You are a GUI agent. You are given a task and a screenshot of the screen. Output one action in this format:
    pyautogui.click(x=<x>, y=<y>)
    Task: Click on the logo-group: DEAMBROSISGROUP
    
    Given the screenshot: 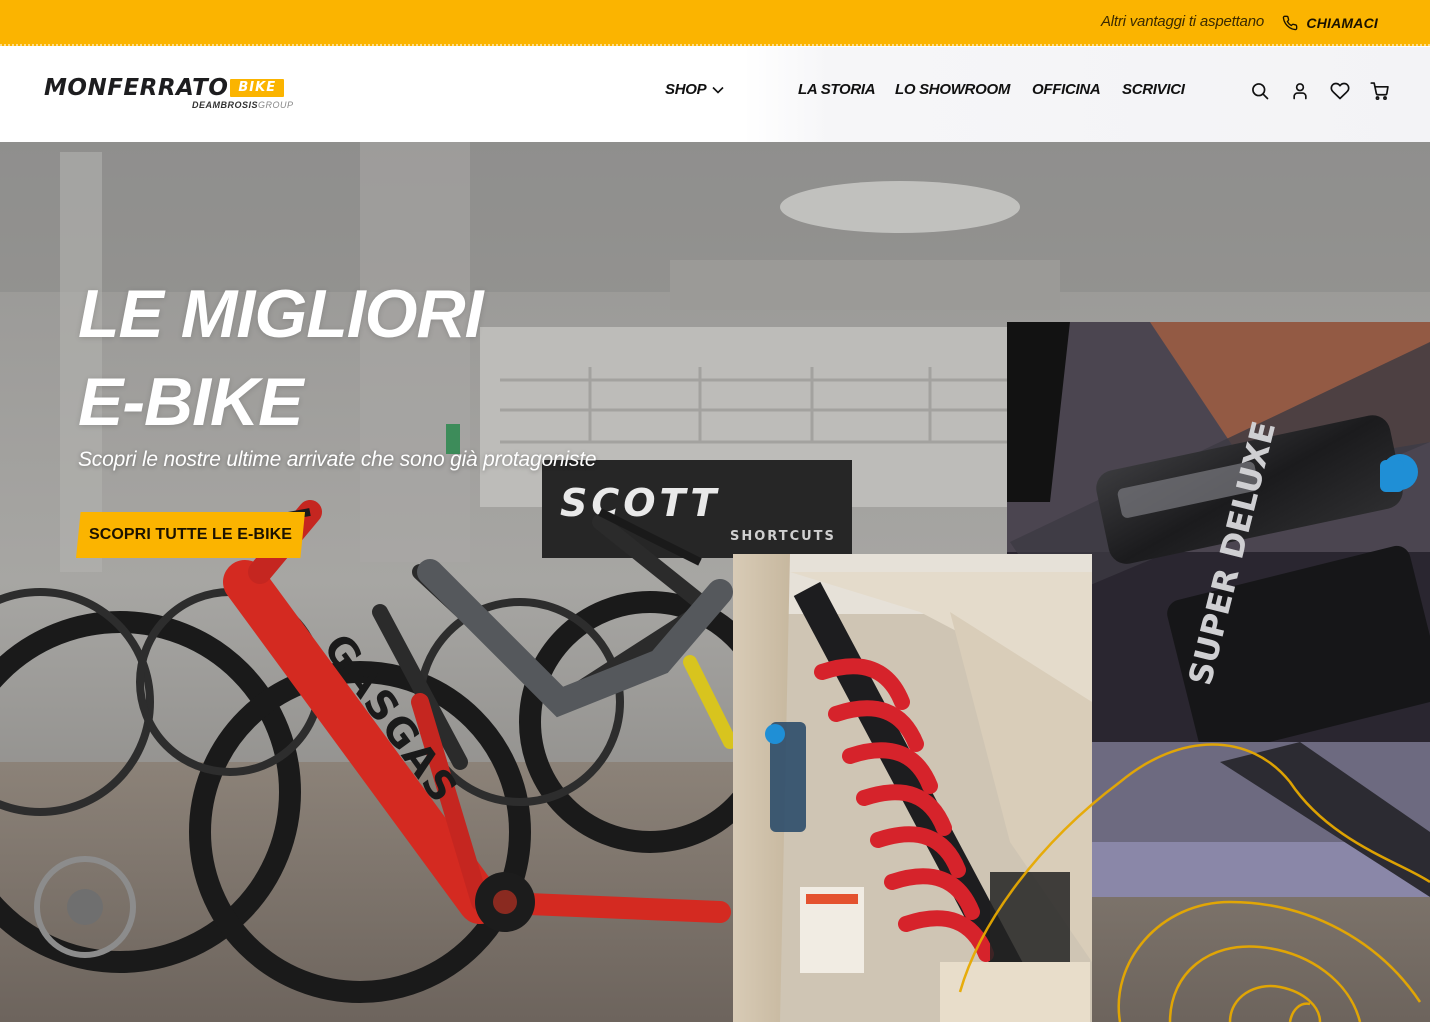 What is the action you would take?
    pyautogui.click(x=243, y=105)
    